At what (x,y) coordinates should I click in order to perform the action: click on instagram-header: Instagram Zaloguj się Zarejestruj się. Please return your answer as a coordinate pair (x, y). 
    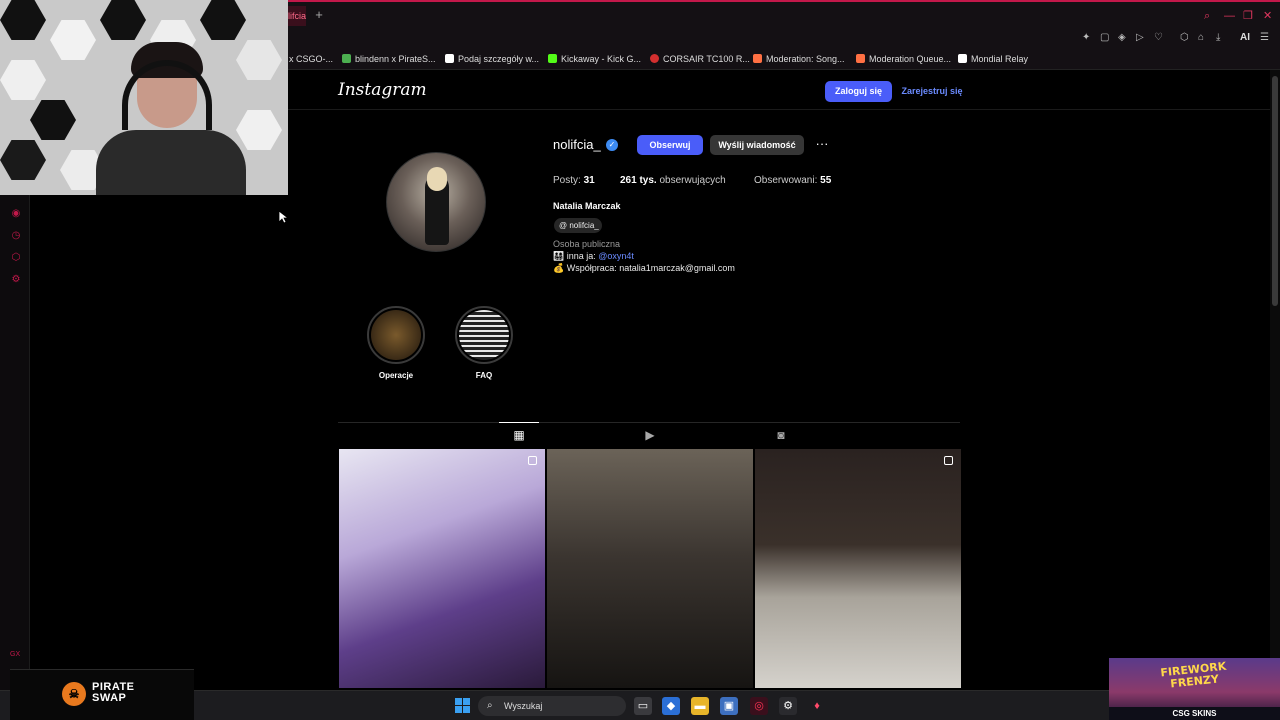
    Looking at the image, I should click on (779, 90).